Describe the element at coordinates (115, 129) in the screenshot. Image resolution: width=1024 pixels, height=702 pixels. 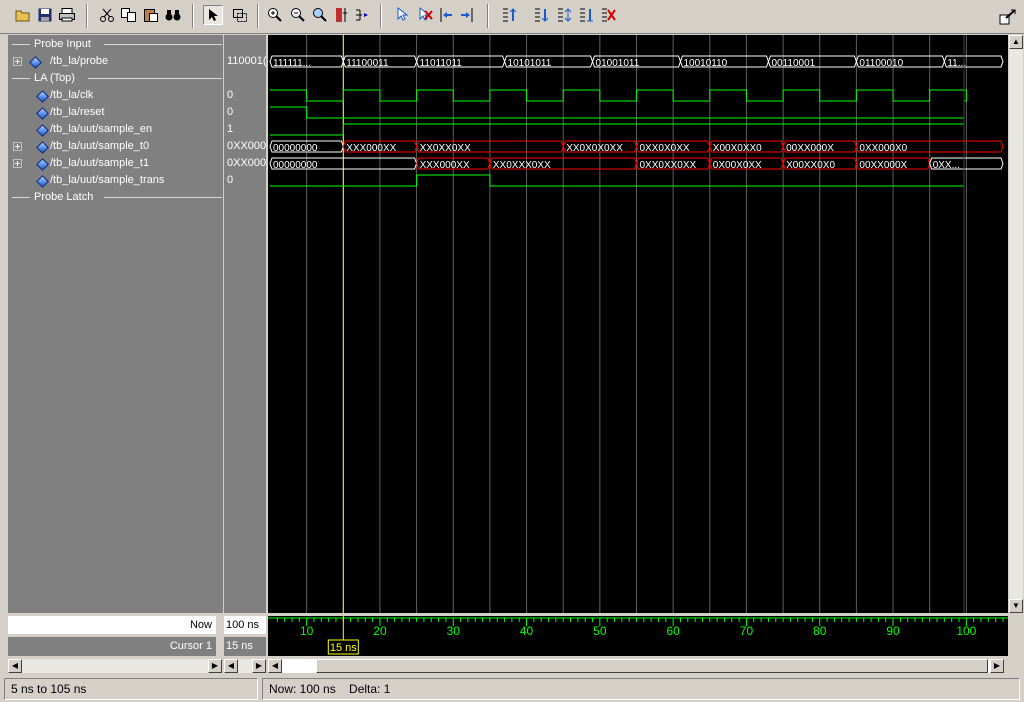
I see `signal-row-sample-en: /tb_la/uut/sample_en` at that location.